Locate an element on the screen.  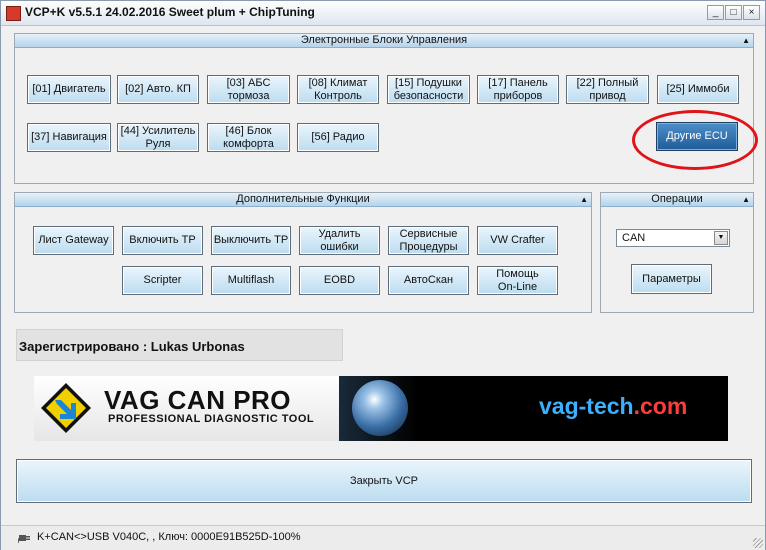
ecu-22-awd-button: [22] Полный привод is located at coordinates (607, 89).